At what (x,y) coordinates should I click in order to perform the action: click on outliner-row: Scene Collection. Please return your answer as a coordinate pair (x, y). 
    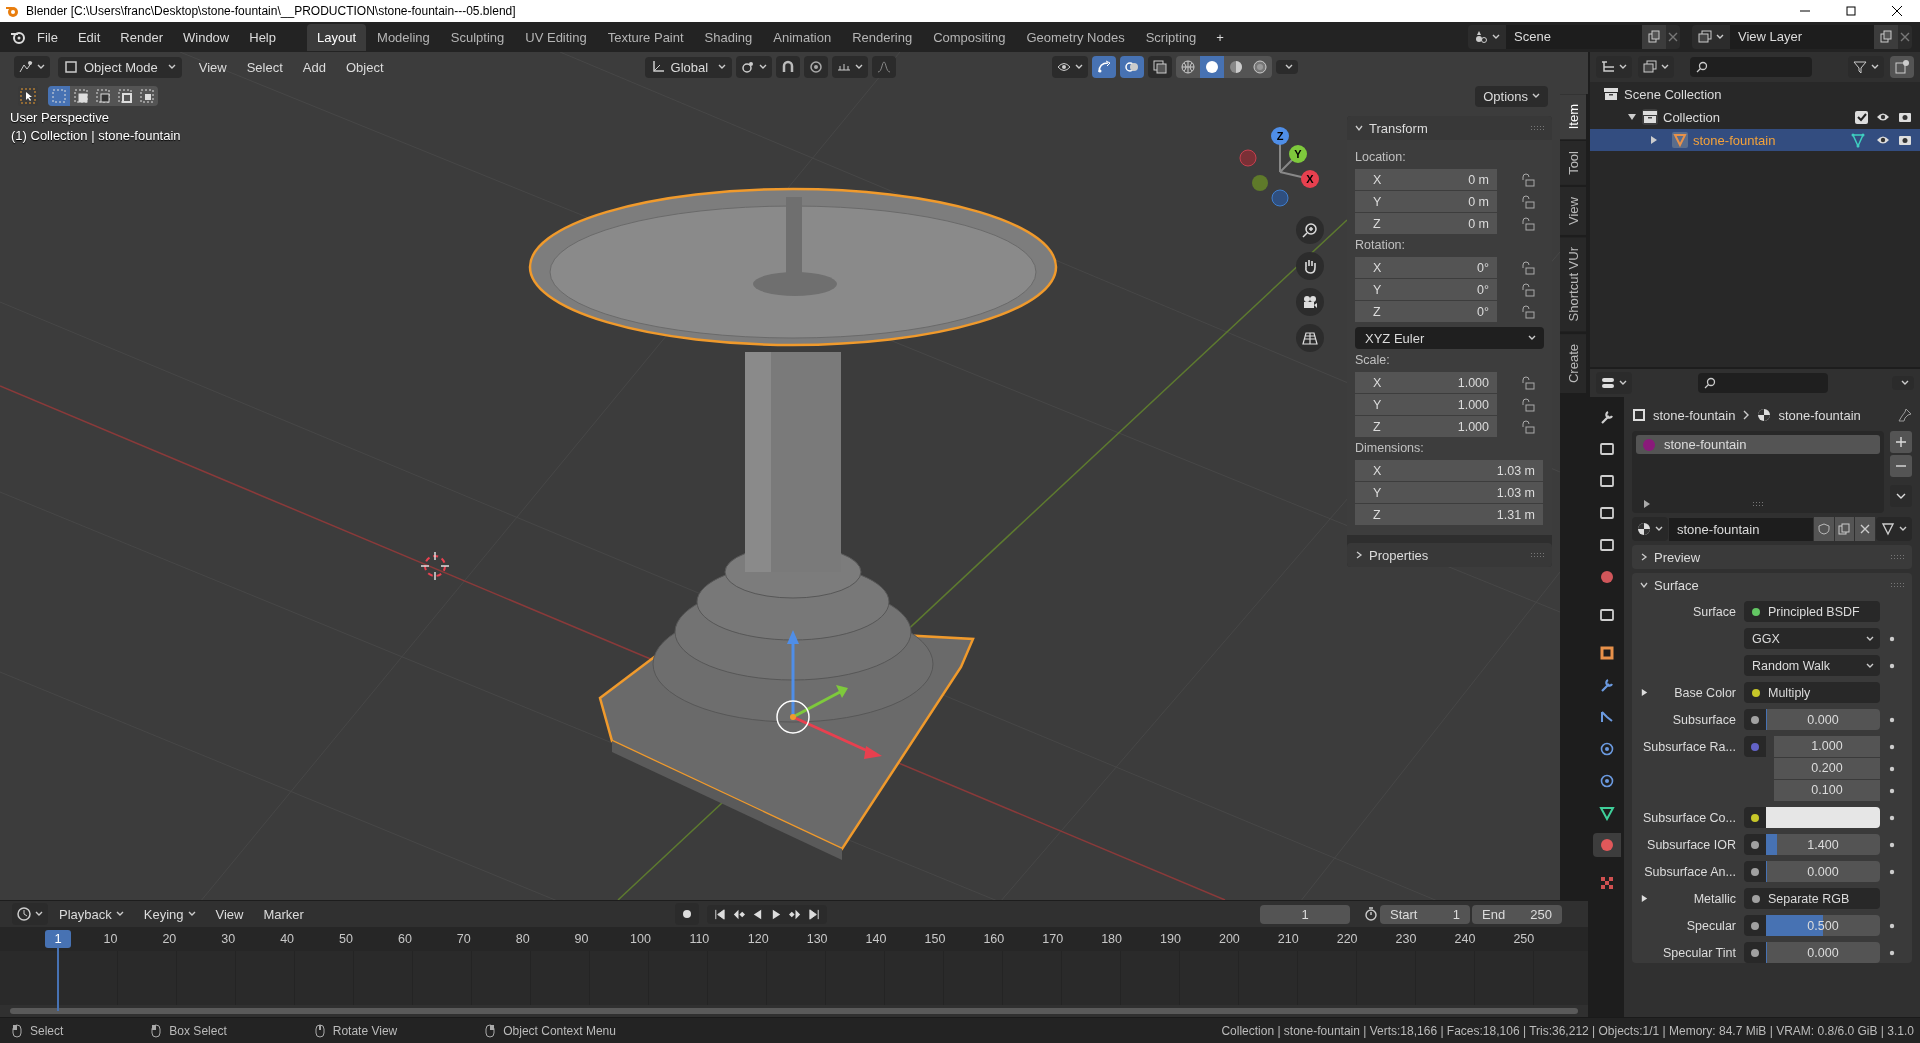
    Looking at the image, I should click on (1755, 94).